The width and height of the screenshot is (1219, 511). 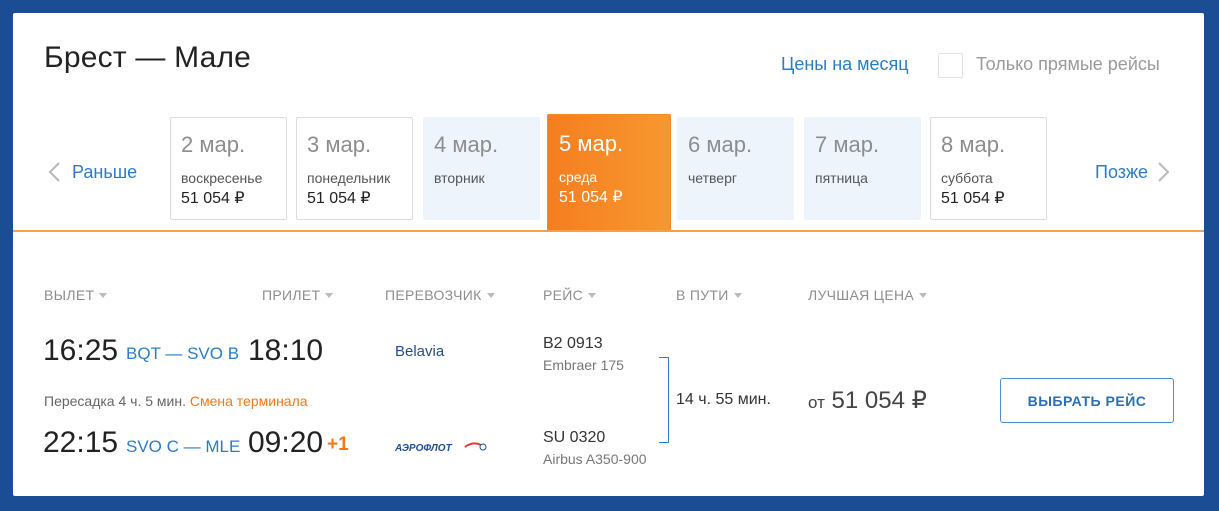 I want to click on date-tab-date: 3 мар., so click(x=339, y=144).